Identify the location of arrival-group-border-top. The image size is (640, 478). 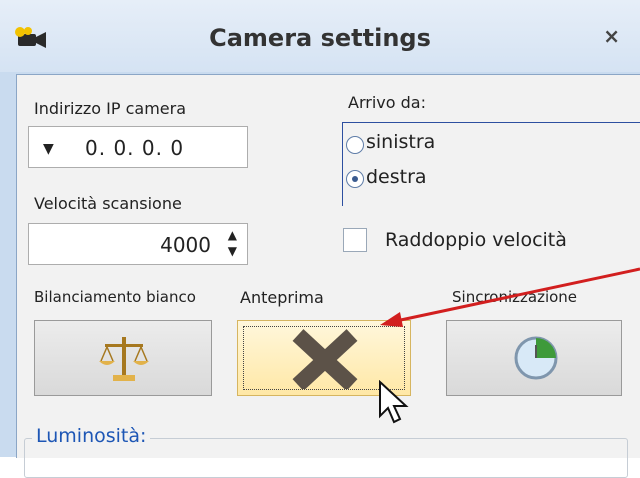
(491, 122).